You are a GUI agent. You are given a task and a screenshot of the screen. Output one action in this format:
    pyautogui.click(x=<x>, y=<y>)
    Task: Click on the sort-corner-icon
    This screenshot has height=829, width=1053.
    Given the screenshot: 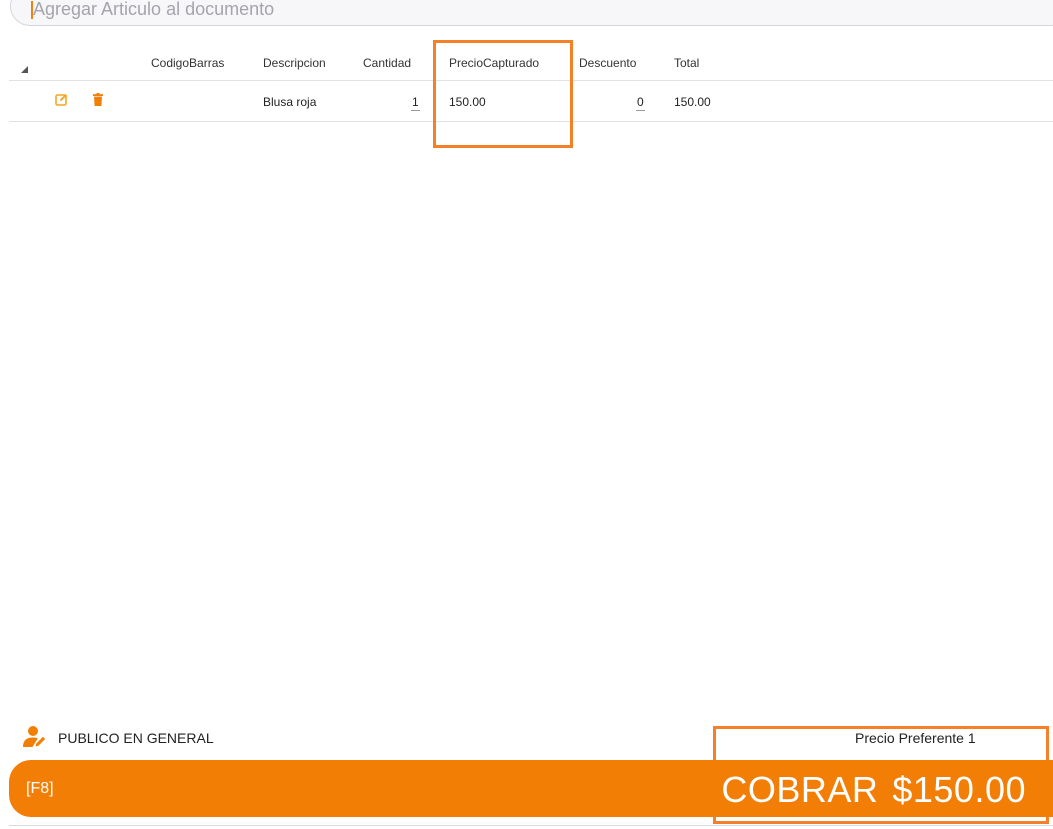 What is the action you would take?
    pyautogui.click(x=24, y=69)
    